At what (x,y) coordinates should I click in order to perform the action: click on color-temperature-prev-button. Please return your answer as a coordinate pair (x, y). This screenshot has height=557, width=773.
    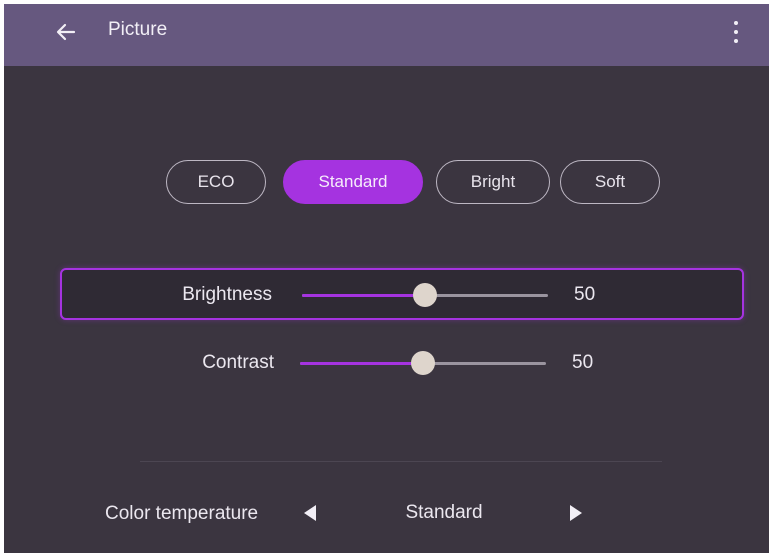
    Looking at the image, I should click on (310, 513).